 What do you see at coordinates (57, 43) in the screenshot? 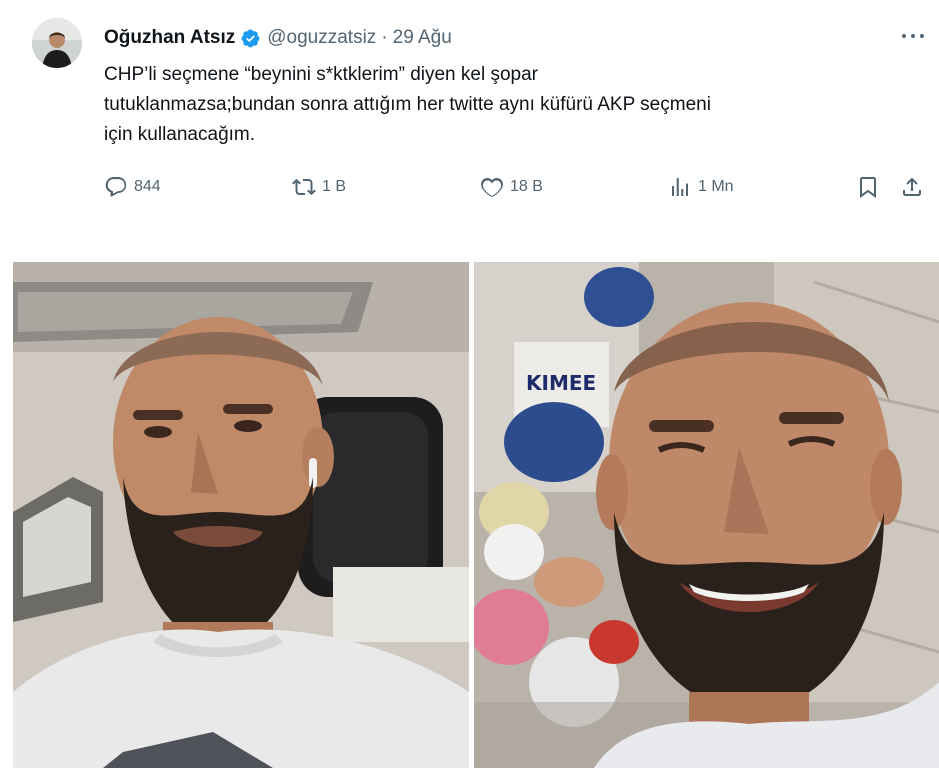
I see `author-avatar` at bounding box center [57, 43].